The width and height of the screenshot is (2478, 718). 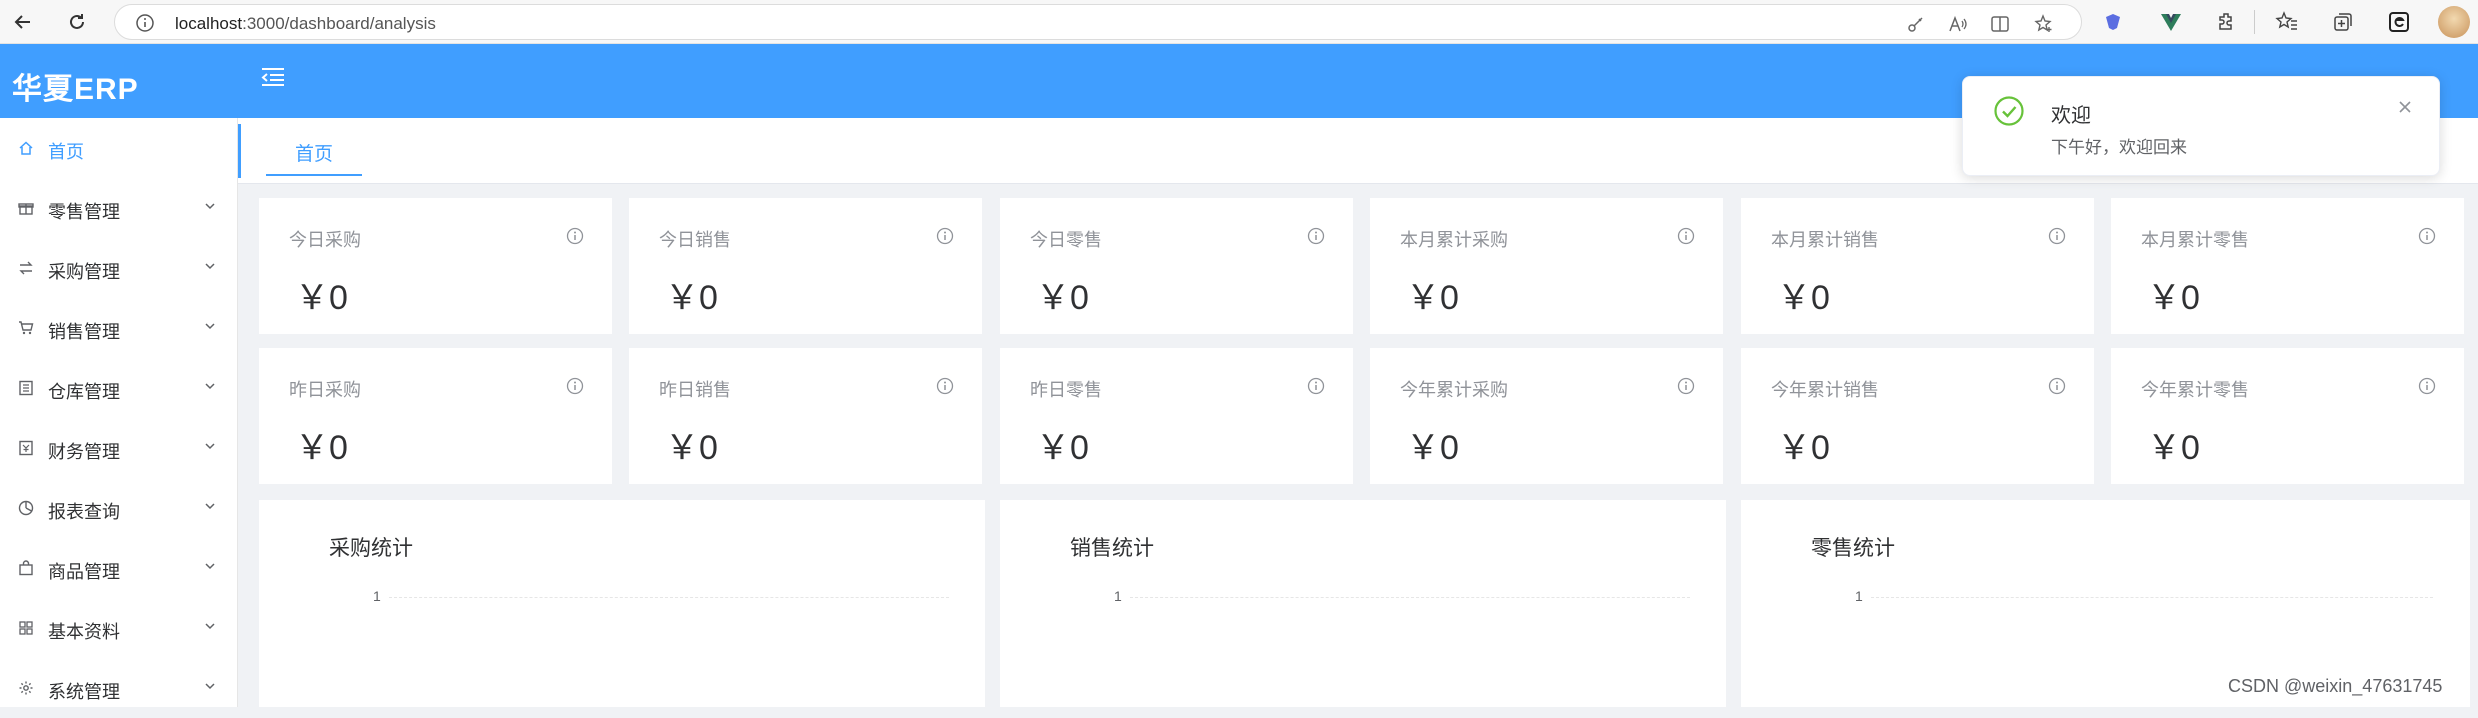 I want to click on browser-toolbar: localhost:3000/dashboard/analysis, so click(x=1239, y=22).